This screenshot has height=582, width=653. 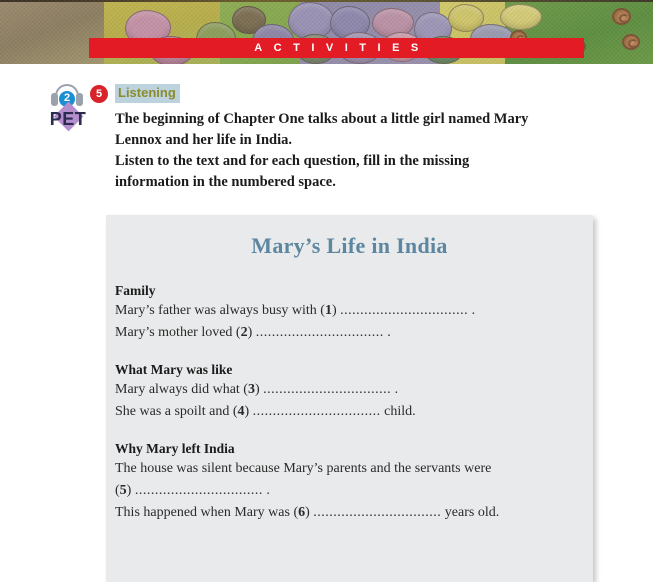 I want to click on gap-line-prefix: Mary’s mother loved (, so click(x=178, y=332).